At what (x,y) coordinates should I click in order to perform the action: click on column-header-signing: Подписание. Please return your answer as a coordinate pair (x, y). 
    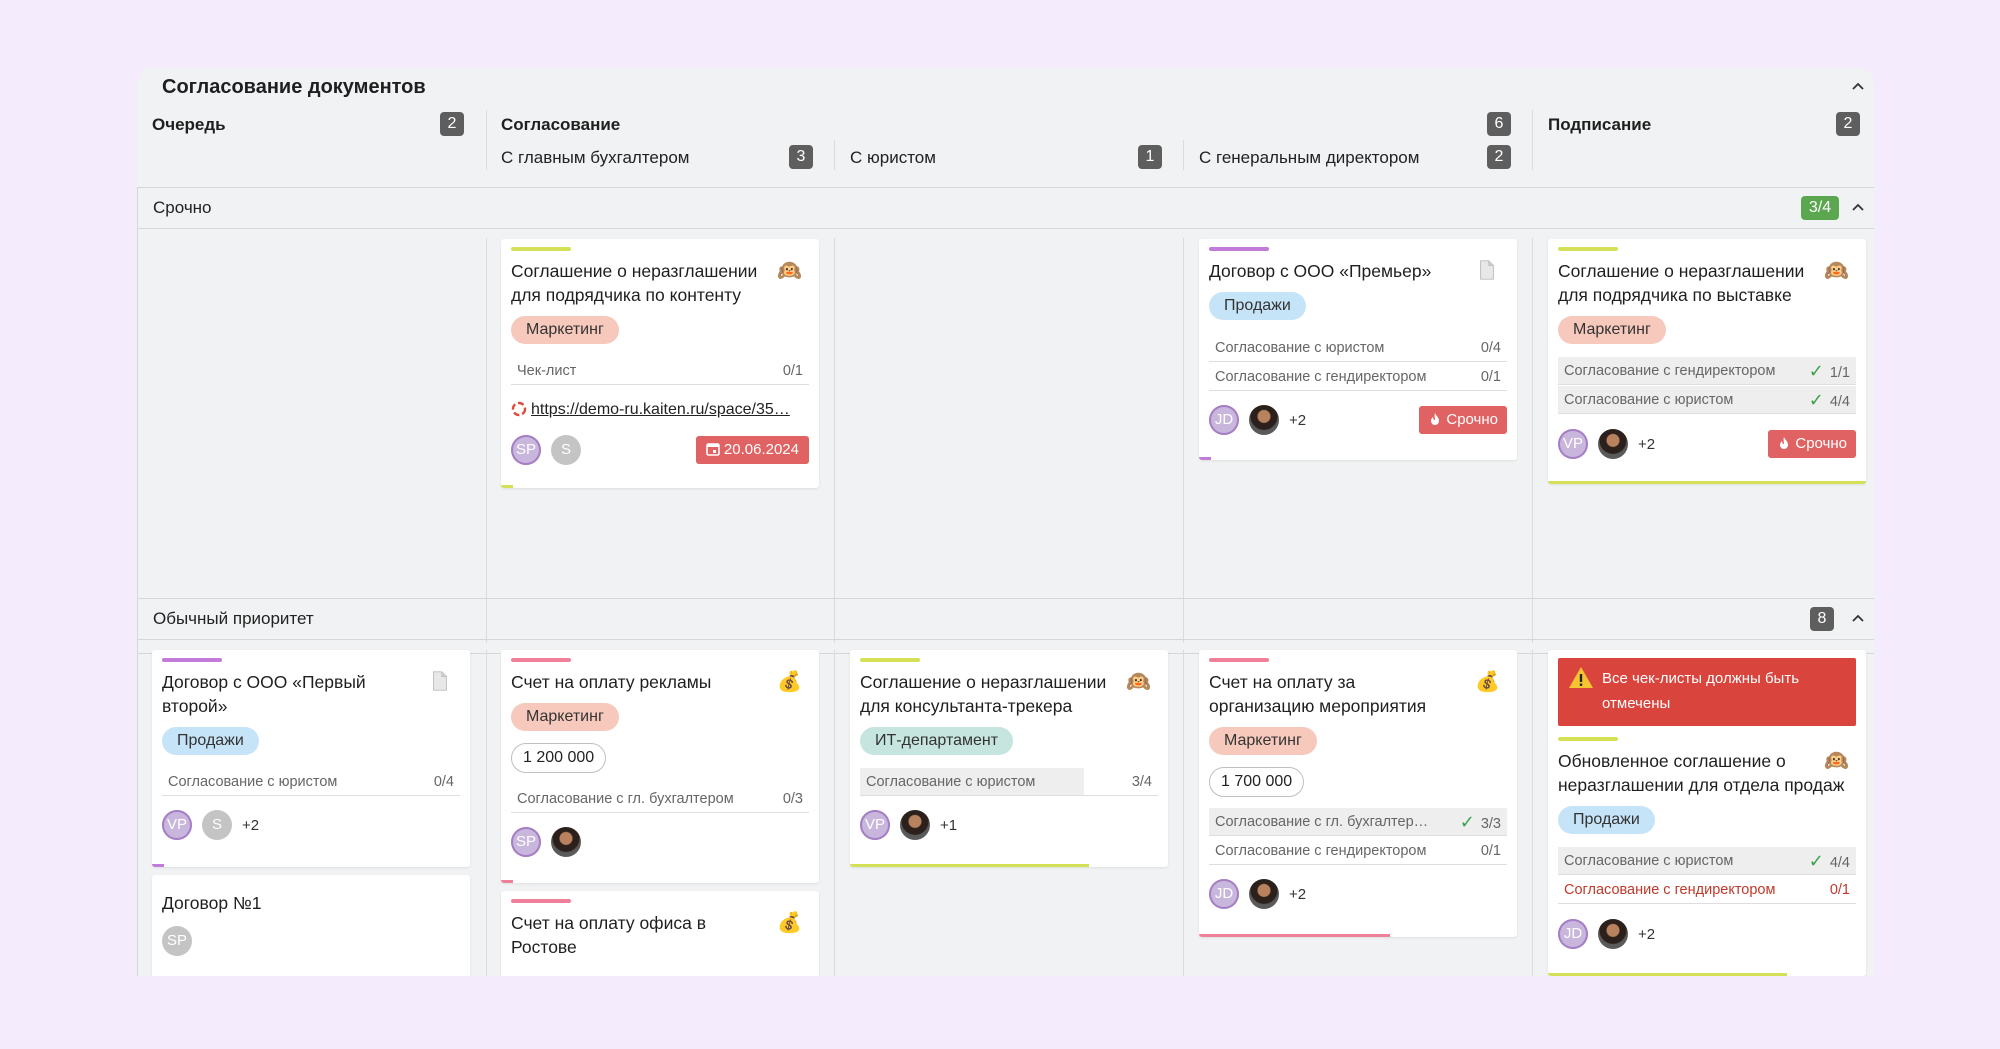
    Looking at the image, I should click on (1599, 125).